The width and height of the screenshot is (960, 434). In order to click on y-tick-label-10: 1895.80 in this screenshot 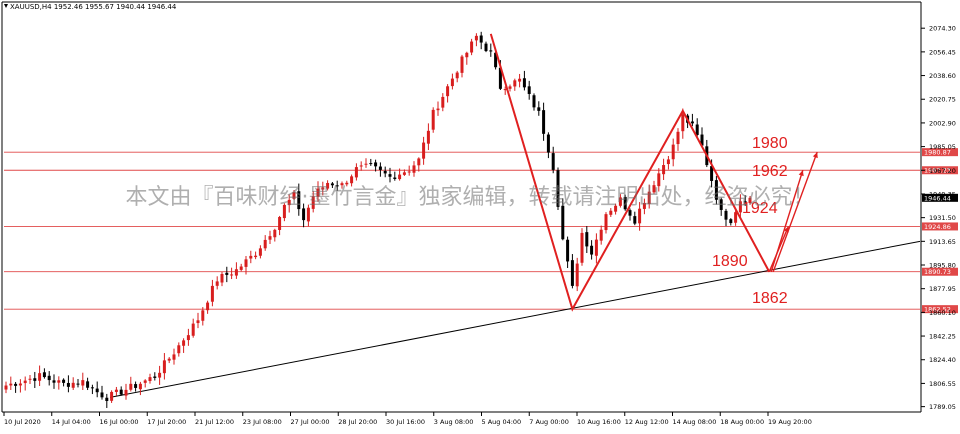, I will do `click(942, 266)`.